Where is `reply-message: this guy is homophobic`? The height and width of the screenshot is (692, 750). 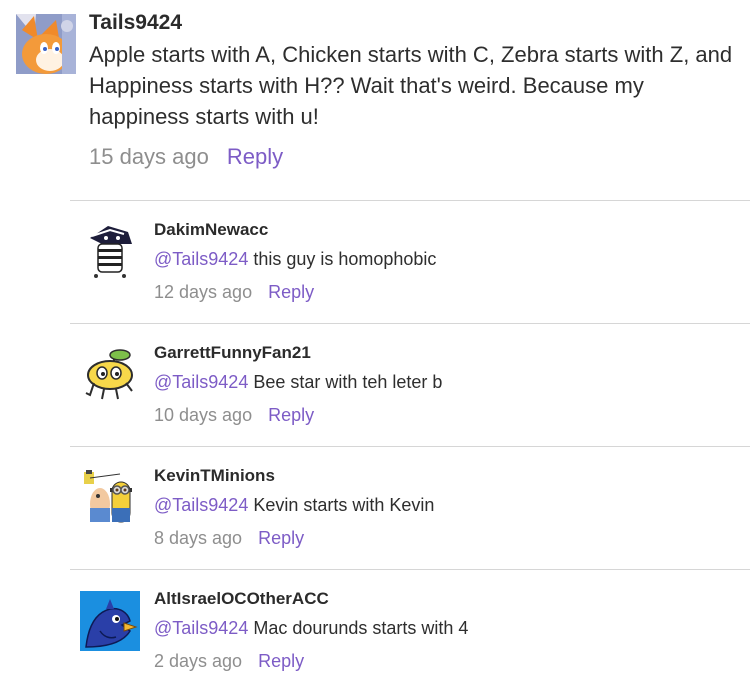 reply-message: this guy is homophobic is located at coordinates (342, 259).